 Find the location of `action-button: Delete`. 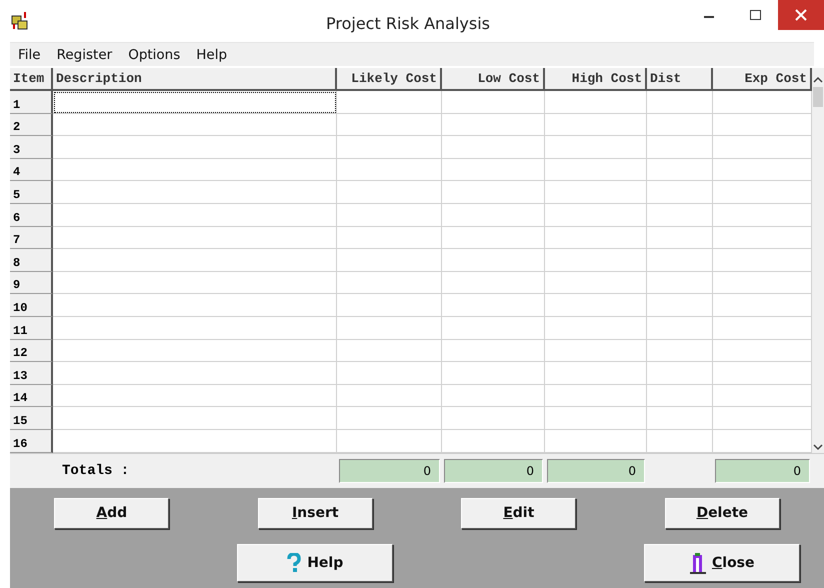

action-button: Delete is located at coordinates (722, 513).